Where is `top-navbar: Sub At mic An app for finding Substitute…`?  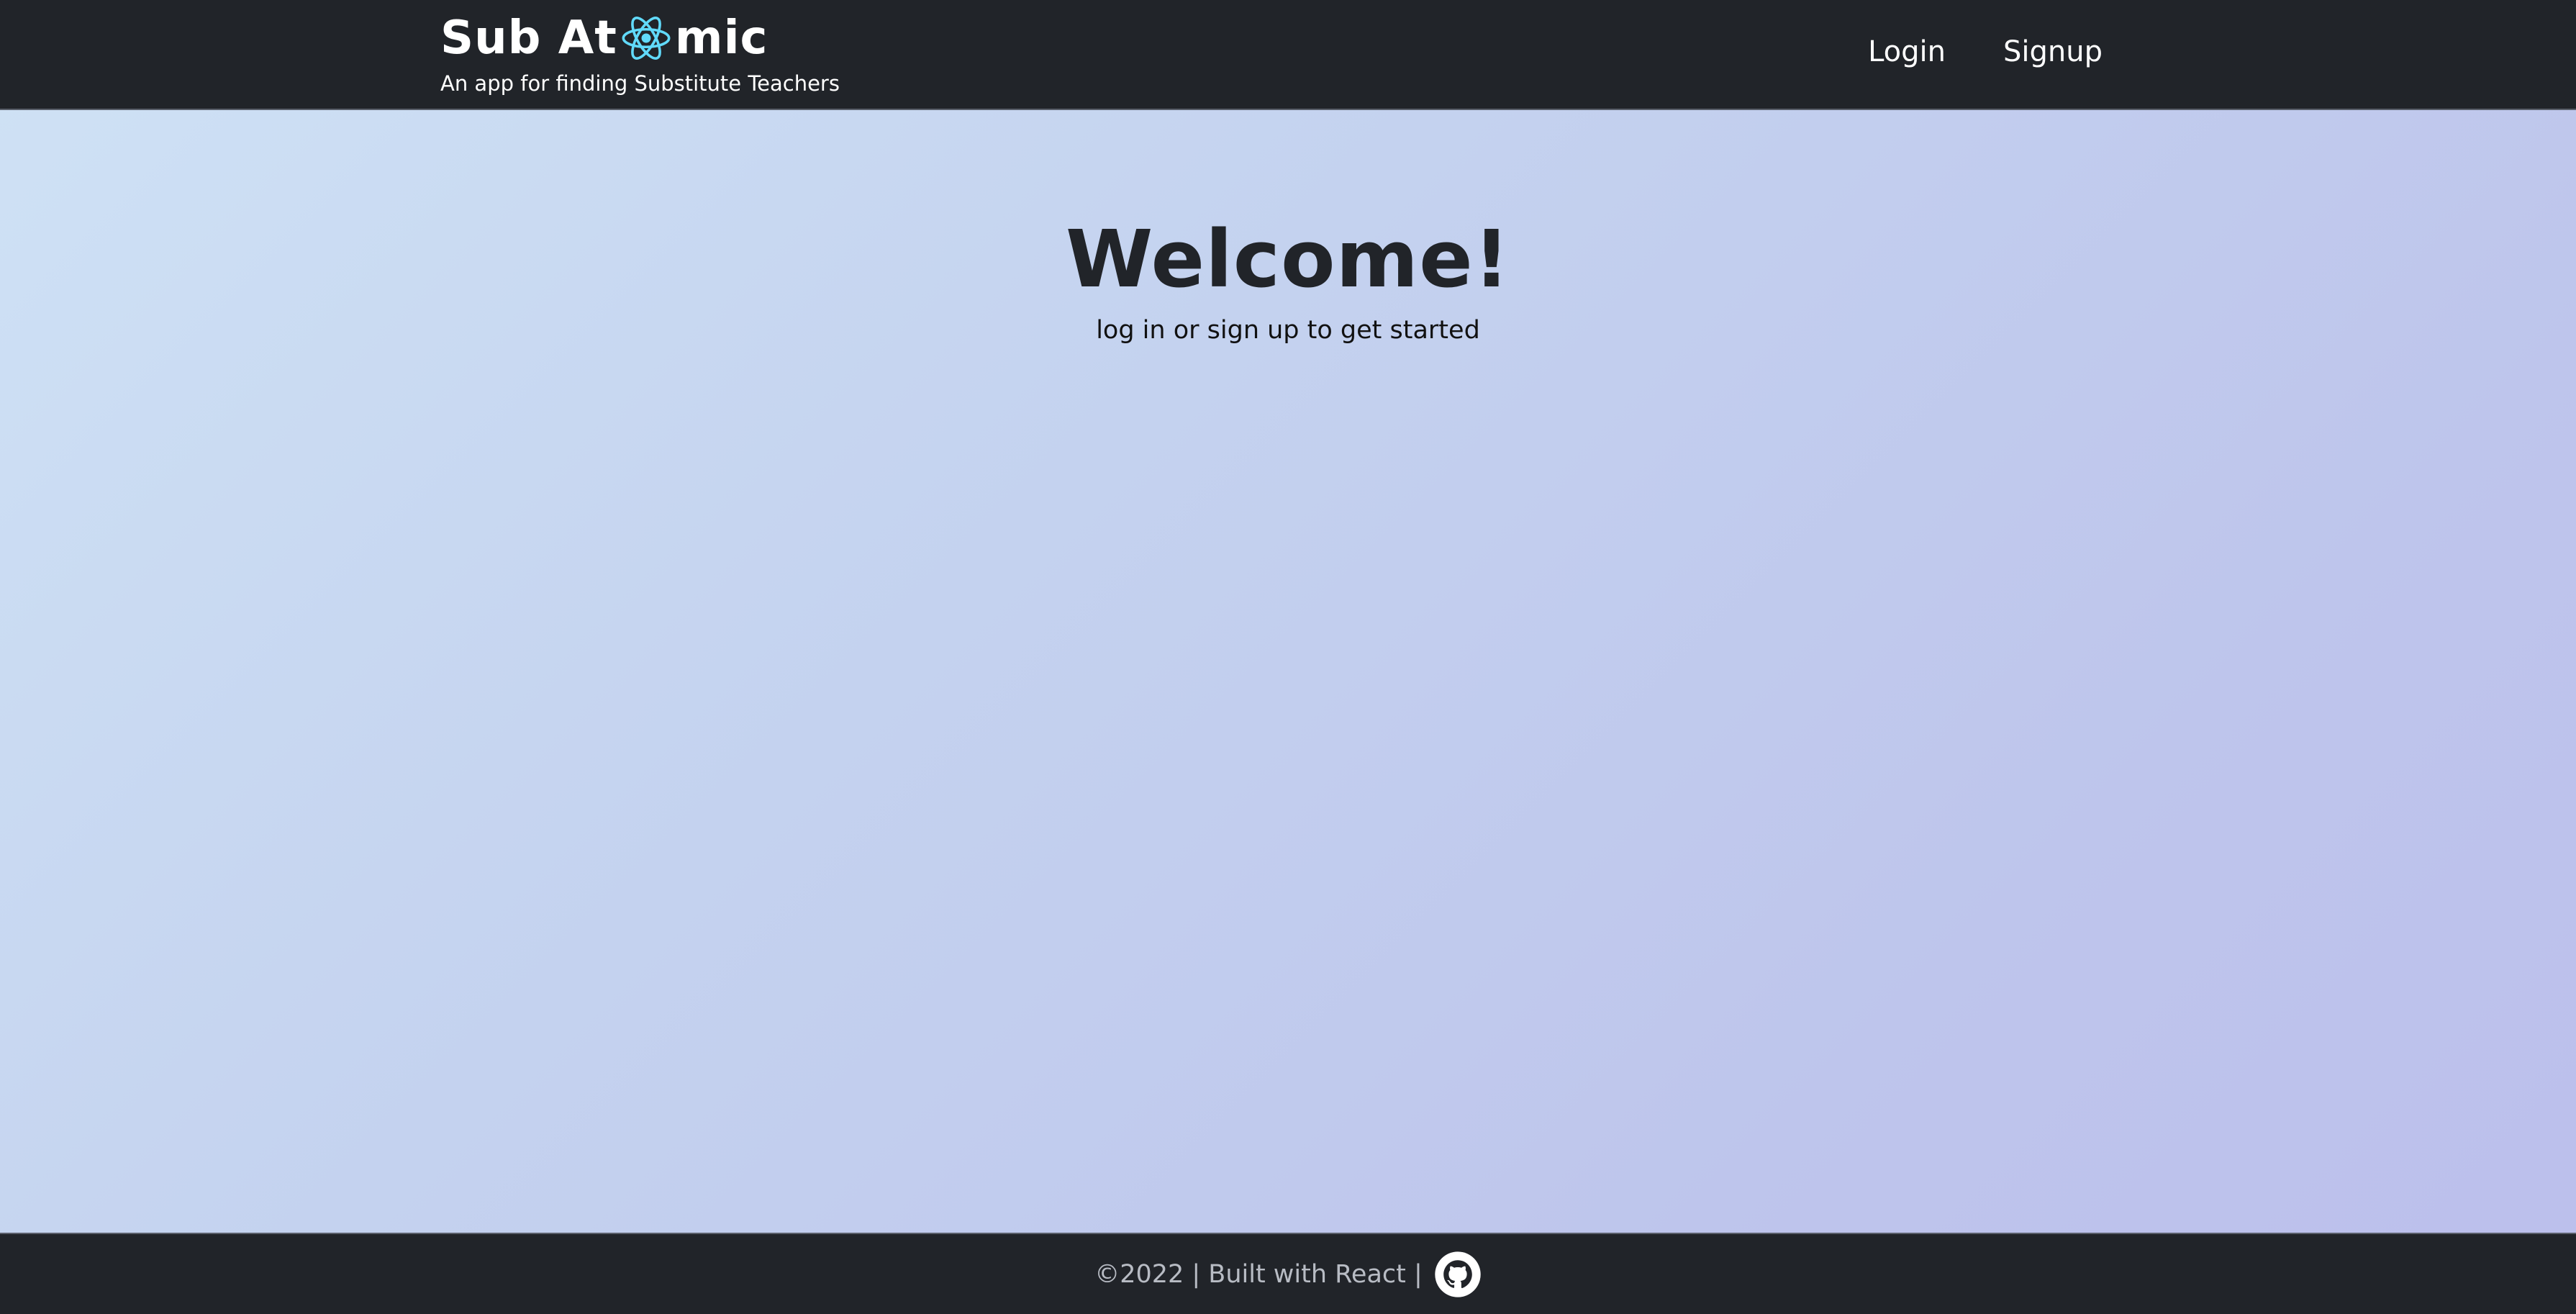
top-navbar: Sub At mic An app for finding Substitute… is located at coordinates (1288, 55).